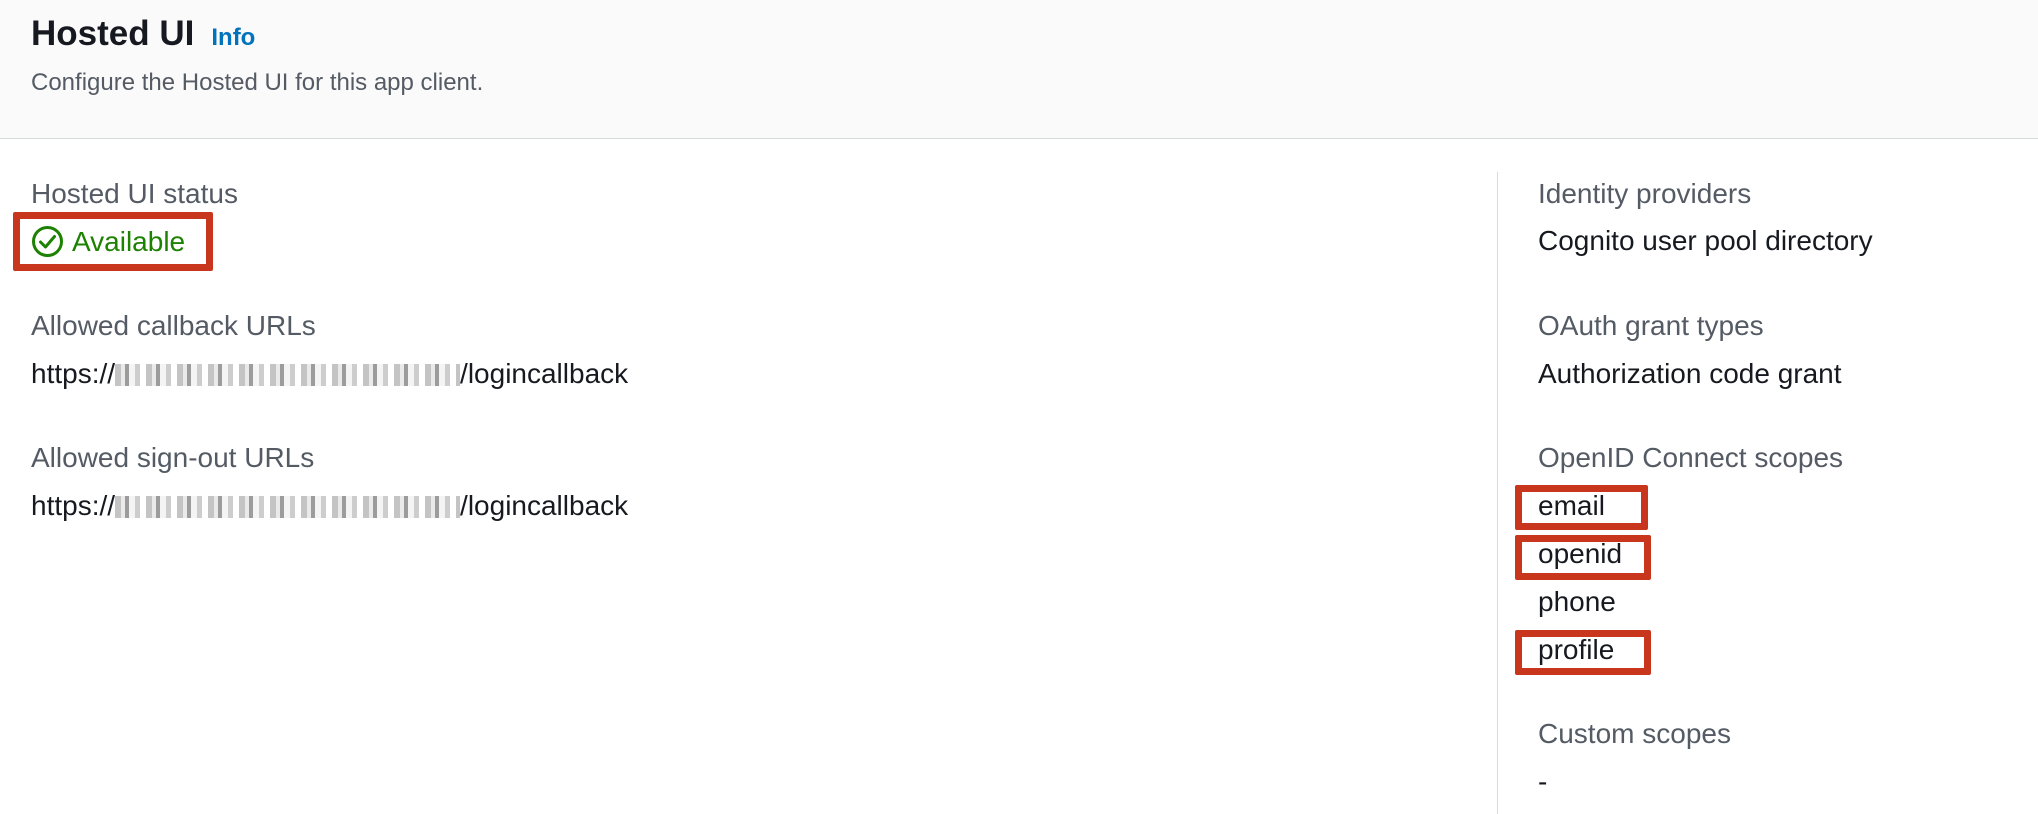  I want to click on signout-url-value: https:// /logincallback, so click(329, 506).